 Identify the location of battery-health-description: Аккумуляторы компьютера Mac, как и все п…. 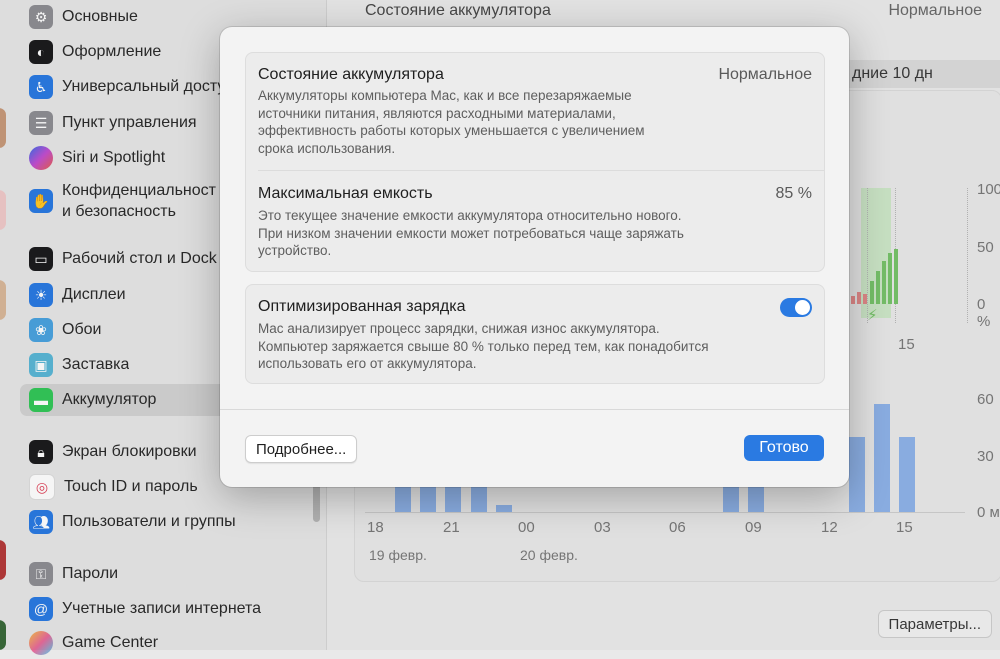
(493, 122).